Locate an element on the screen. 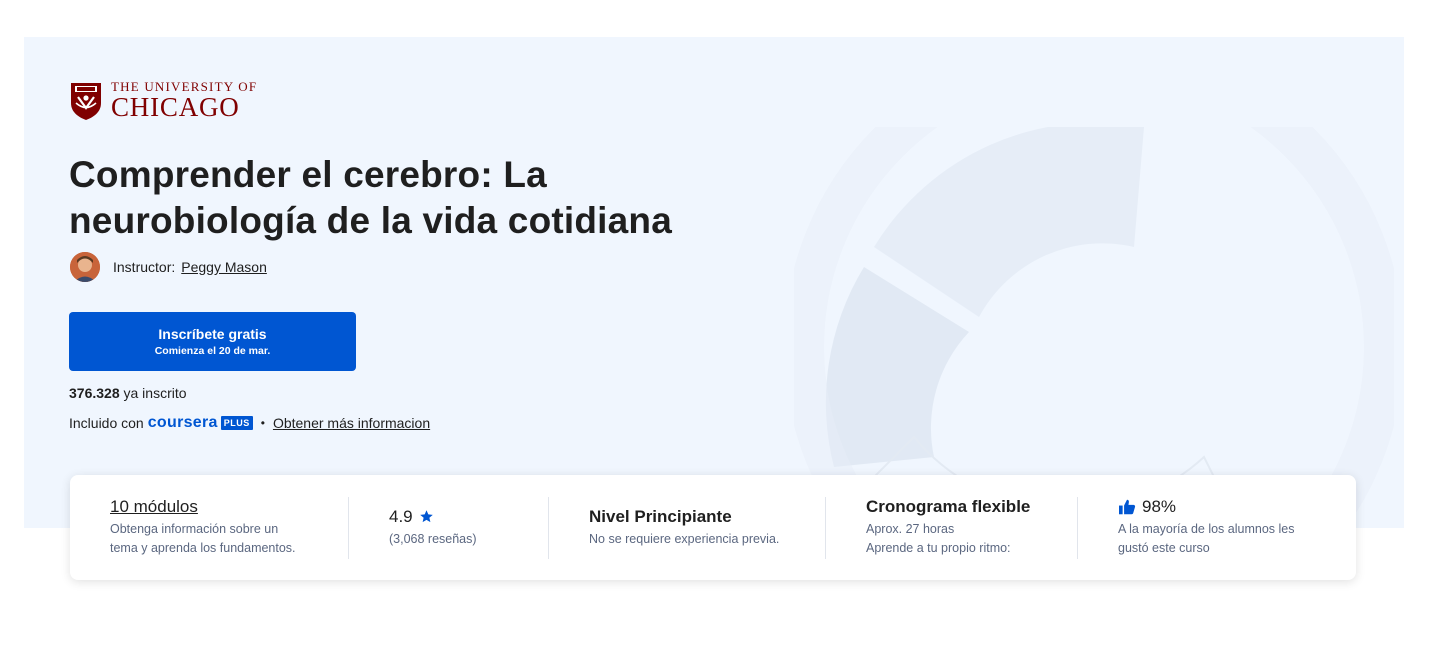 The width and height of the screenshot is (1450, 650). schedule-desc-line-1: Aprox. 27 horas is located at coordinates (910, 529).